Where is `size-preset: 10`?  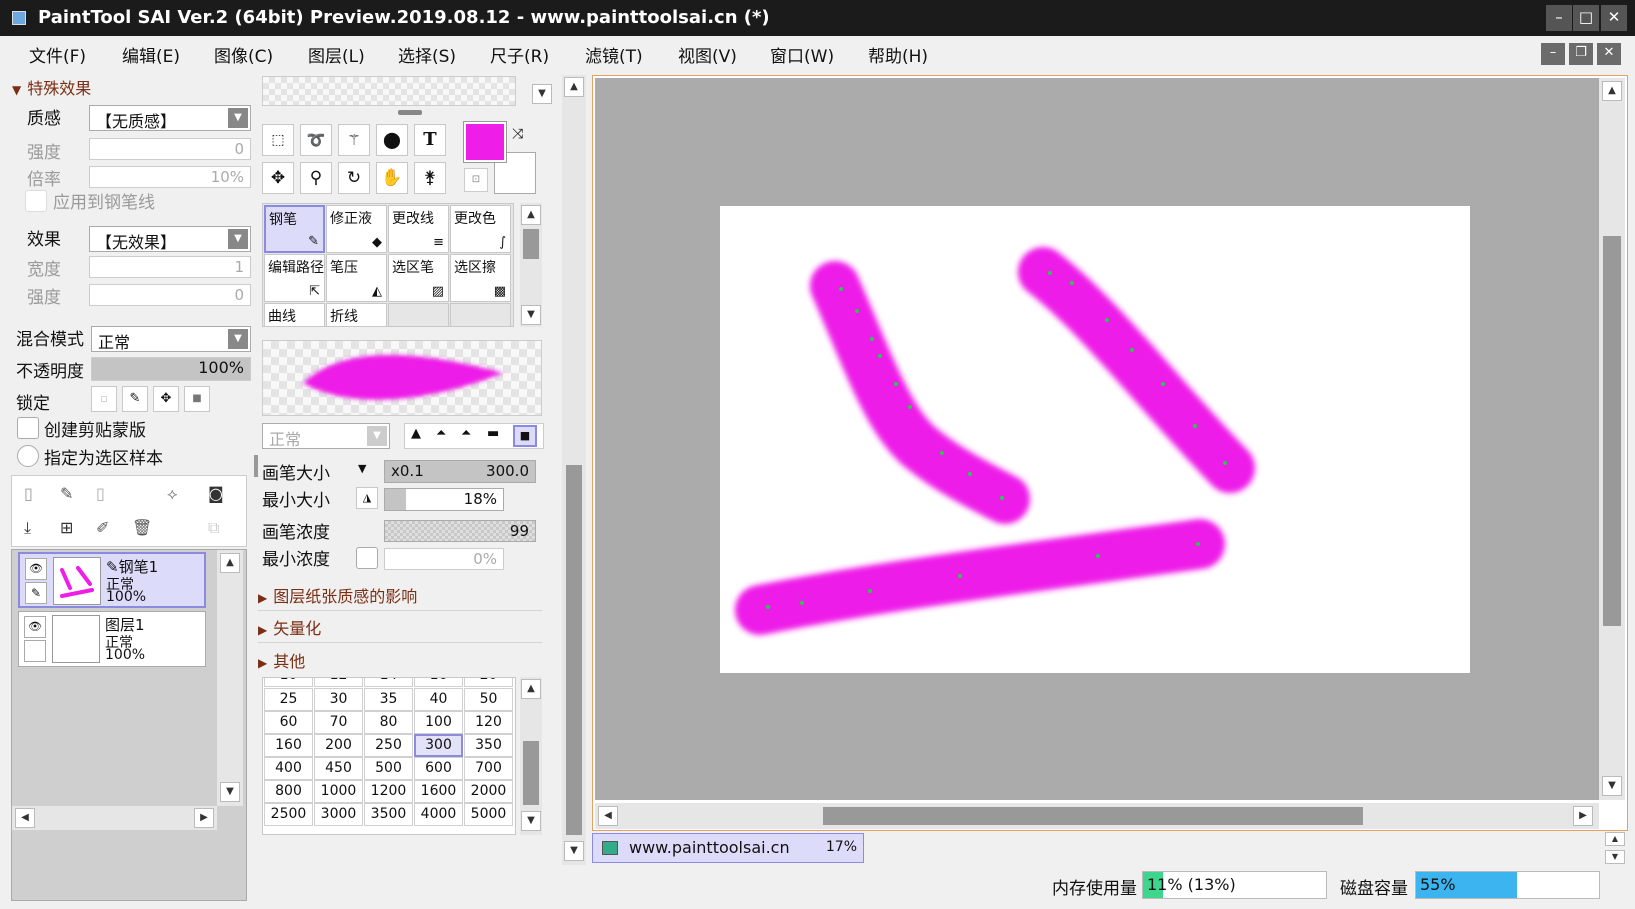 size-preset: 10 is located at coordinates (288, 682).